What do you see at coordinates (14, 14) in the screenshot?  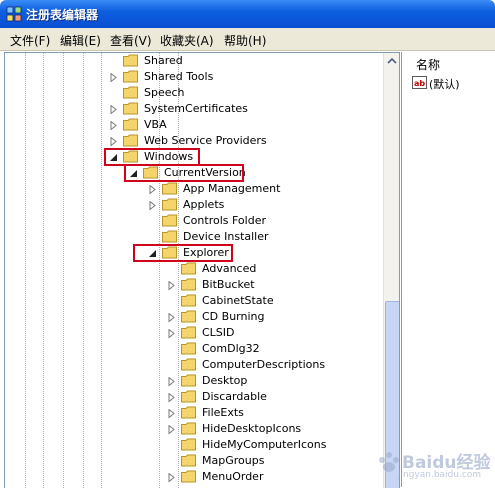 I see `regedit-icon` at bounding box center [14, 14].